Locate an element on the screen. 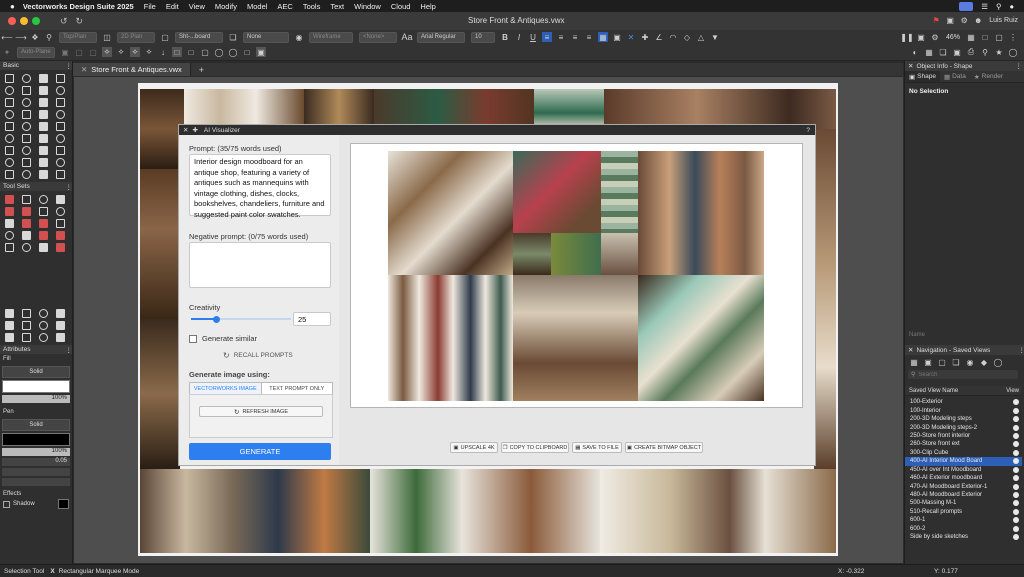  nav-close-icon: ✕ is located at coordinates (910, 350).